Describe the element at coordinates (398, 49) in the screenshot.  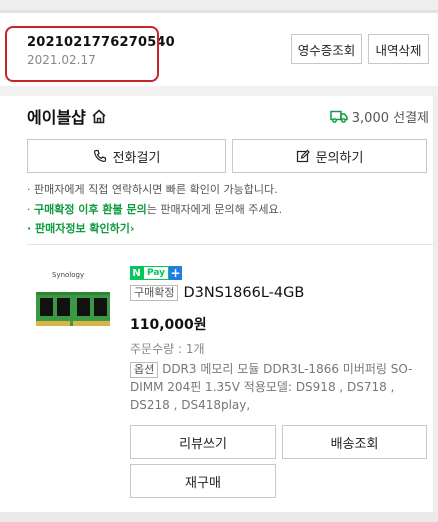
I see `delete-history-button: 내역삭제` at that location.